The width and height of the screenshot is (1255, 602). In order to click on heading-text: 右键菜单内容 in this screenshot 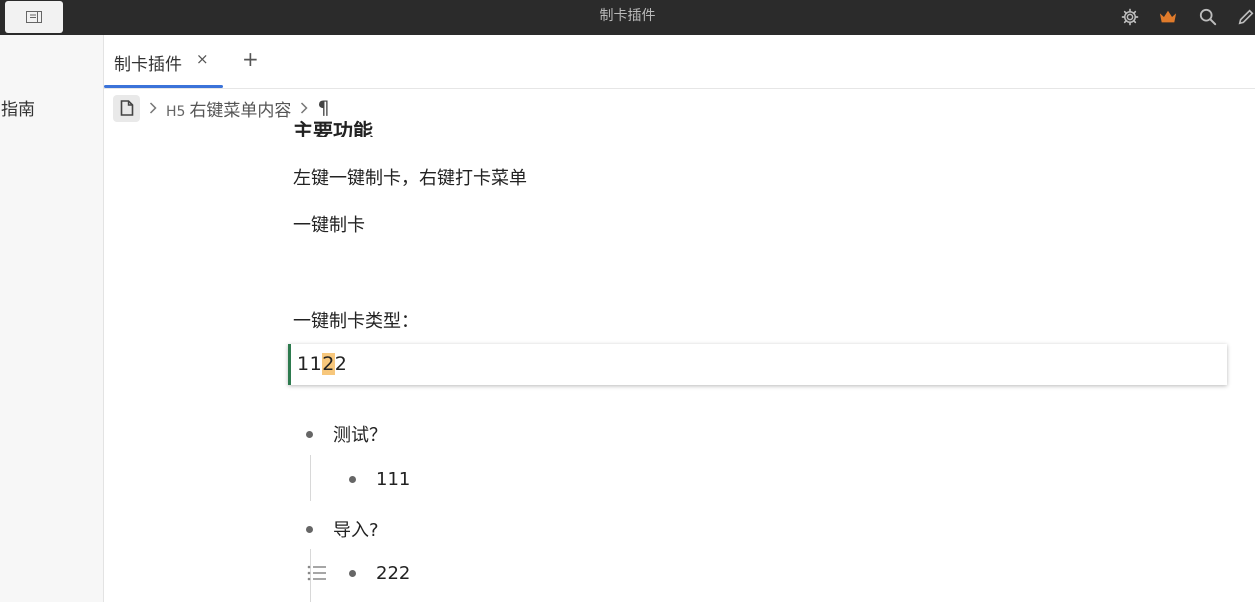, I will do `click(240, 110)`.